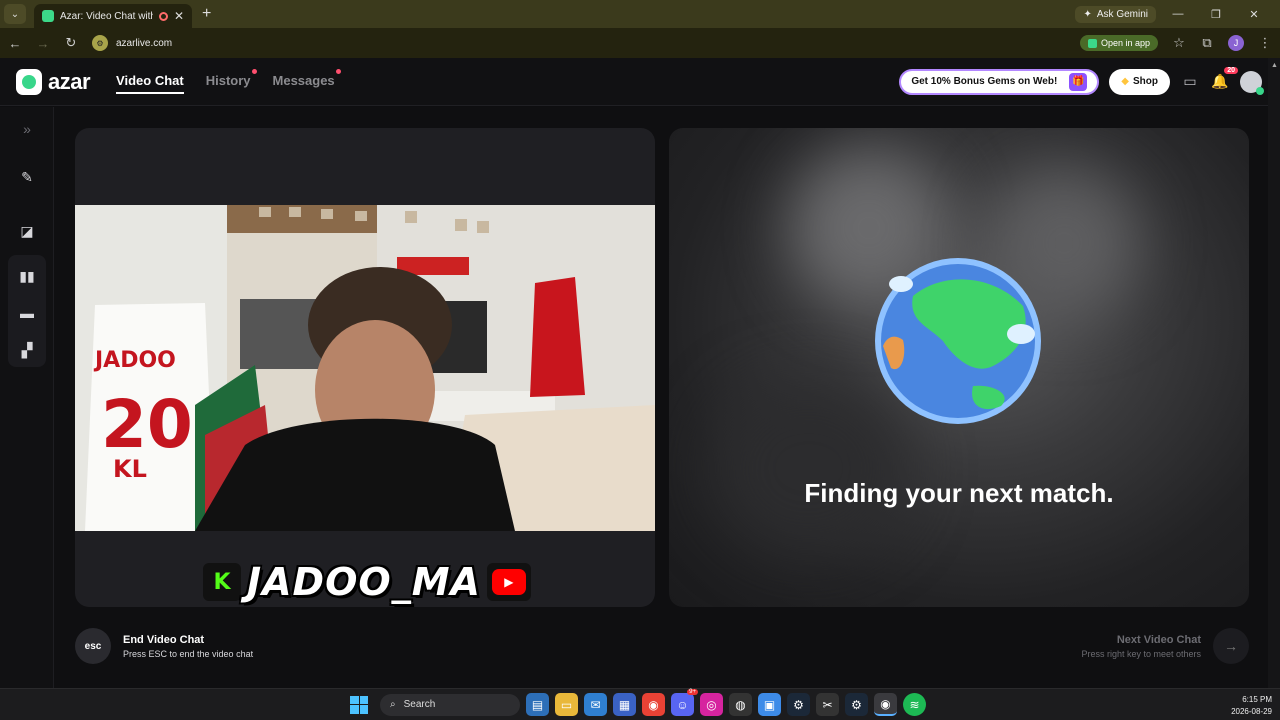  Describe the element at coordinates (29, 81) in the screenshot. I see `azar-logo-icon` at that location.